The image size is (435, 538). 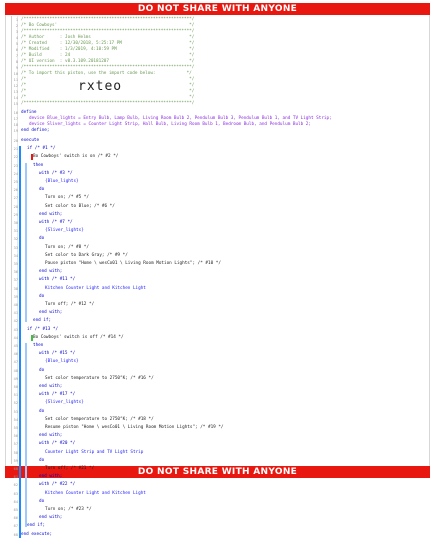 I want to click on line-number: 19, so click(x=15, y=131).